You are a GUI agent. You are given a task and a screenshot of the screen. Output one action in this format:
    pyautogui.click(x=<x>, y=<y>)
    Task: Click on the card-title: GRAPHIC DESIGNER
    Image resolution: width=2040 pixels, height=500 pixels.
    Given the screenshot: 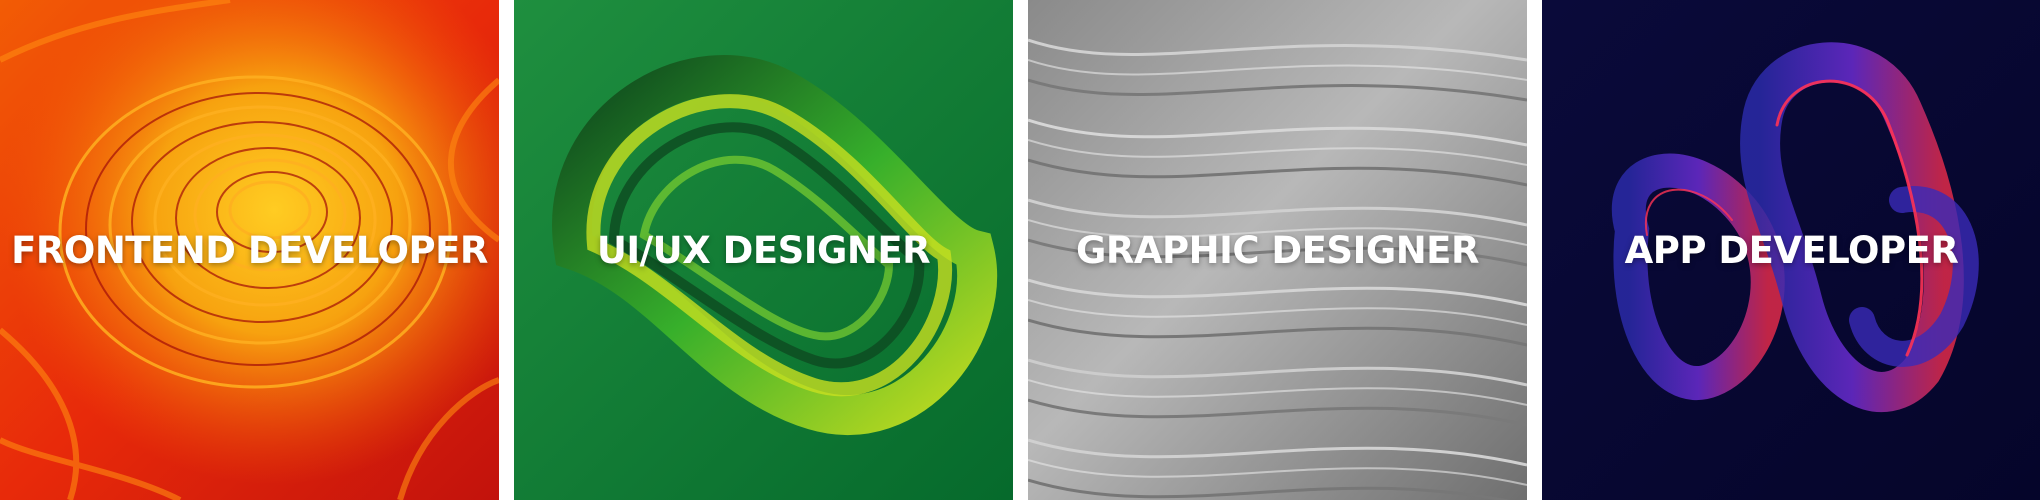 What is the action you would take?
    pyautogui.click(x=1277, y=250)
    